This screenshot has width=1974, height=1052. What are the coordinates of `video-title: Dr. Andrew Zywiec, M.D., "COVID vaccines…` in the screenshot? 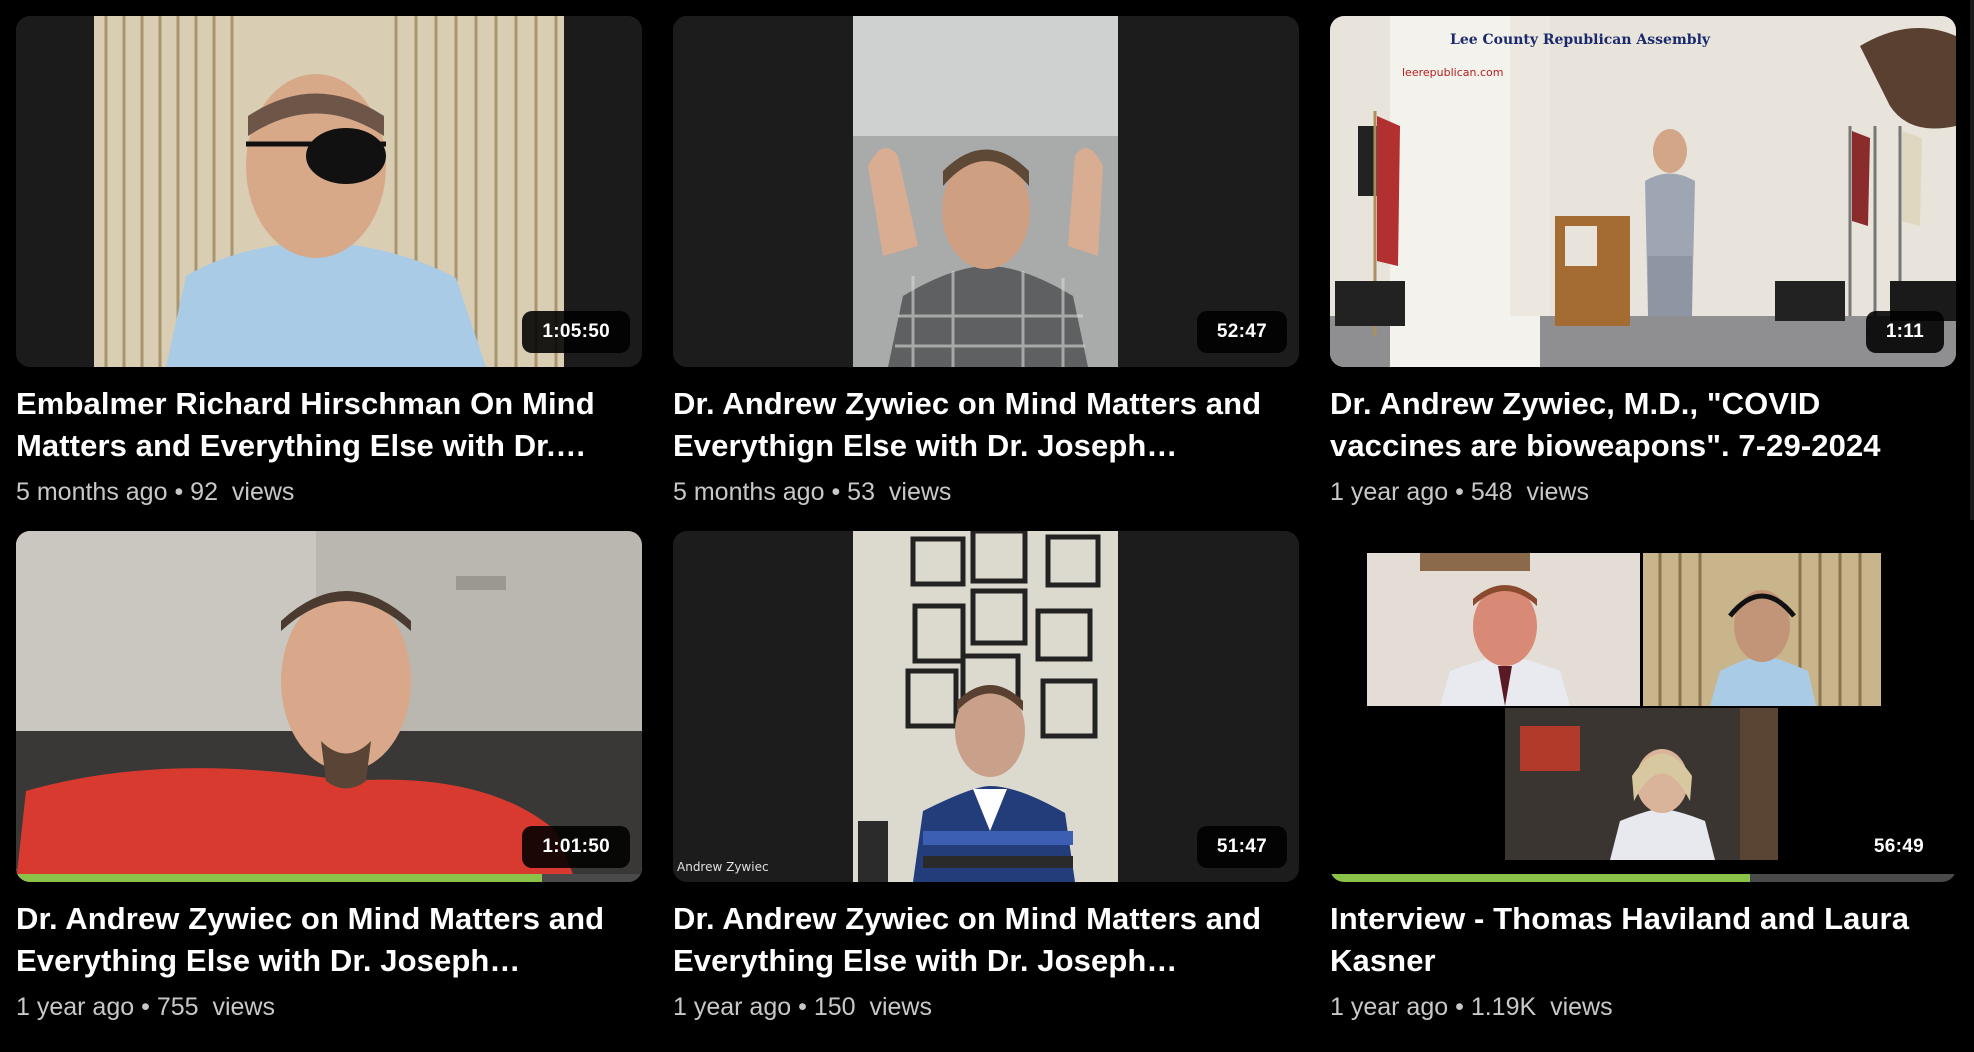 It's located at (1643, 425).